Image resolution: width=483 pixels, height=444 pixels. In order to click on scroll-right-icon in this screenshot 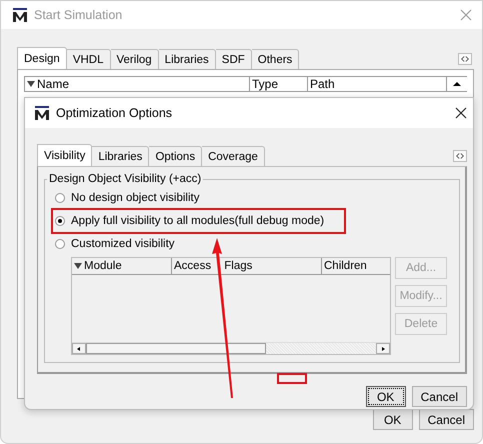, I will do `click(383, 348)`.